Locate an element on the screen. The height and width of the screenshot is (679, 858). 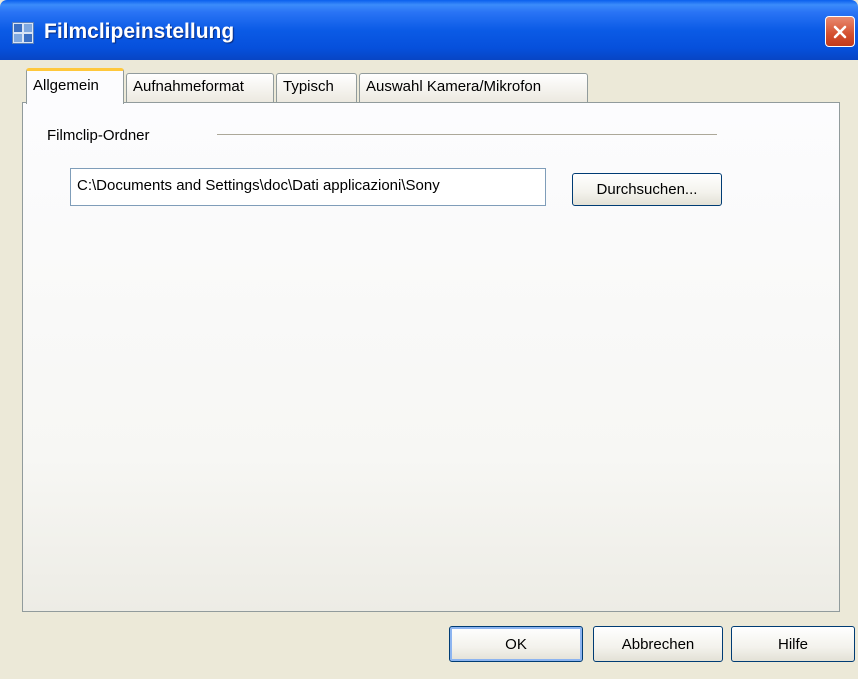
window-title: Filmclipeinstellung is located at coordinates (139, 31).